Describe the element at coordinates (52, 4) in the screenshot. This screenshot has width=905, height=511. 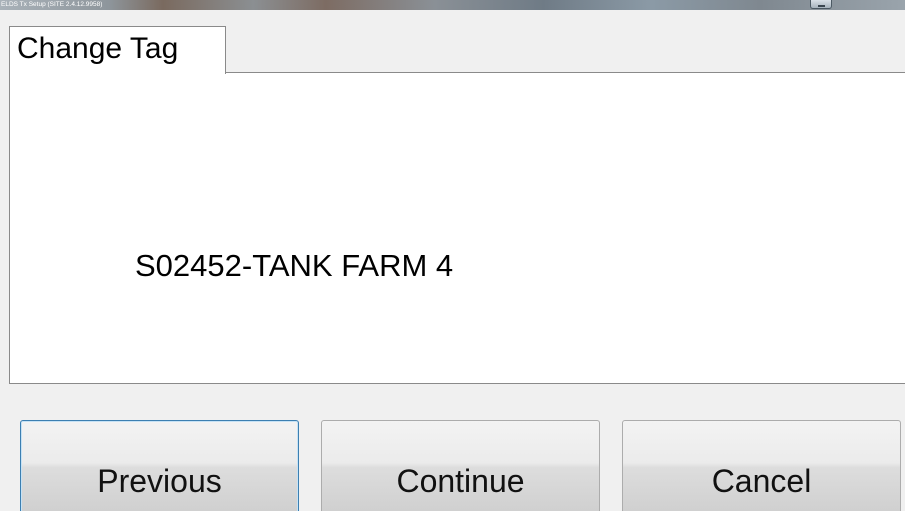
I see `window-title: ELDS Tx Setup (SITE 2.4.12.9958)` at that location.